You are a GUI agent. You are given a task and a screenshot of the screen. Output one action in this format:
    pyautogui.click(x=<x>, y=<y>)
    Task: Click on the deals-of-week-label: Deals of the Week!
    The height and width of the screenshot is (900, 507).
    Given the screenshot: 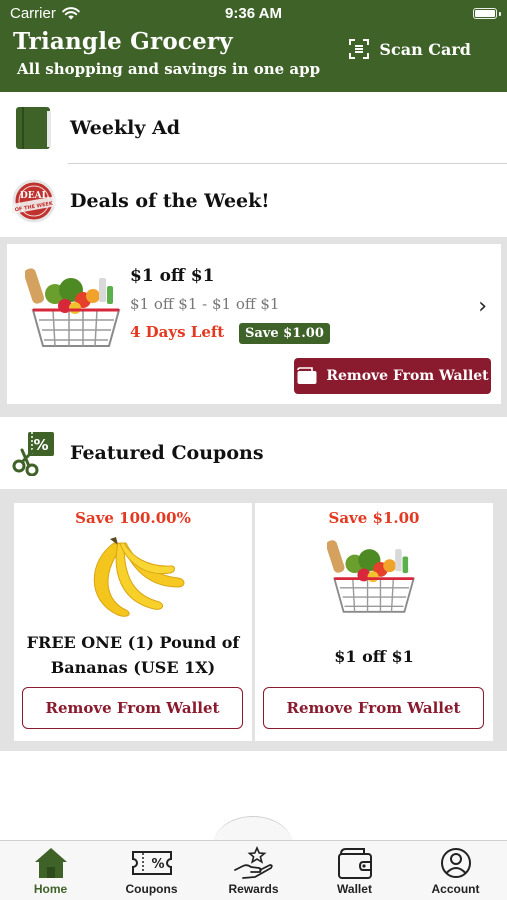 What is the action you would take?
    pyautogui.click(x=170, y=201)
    